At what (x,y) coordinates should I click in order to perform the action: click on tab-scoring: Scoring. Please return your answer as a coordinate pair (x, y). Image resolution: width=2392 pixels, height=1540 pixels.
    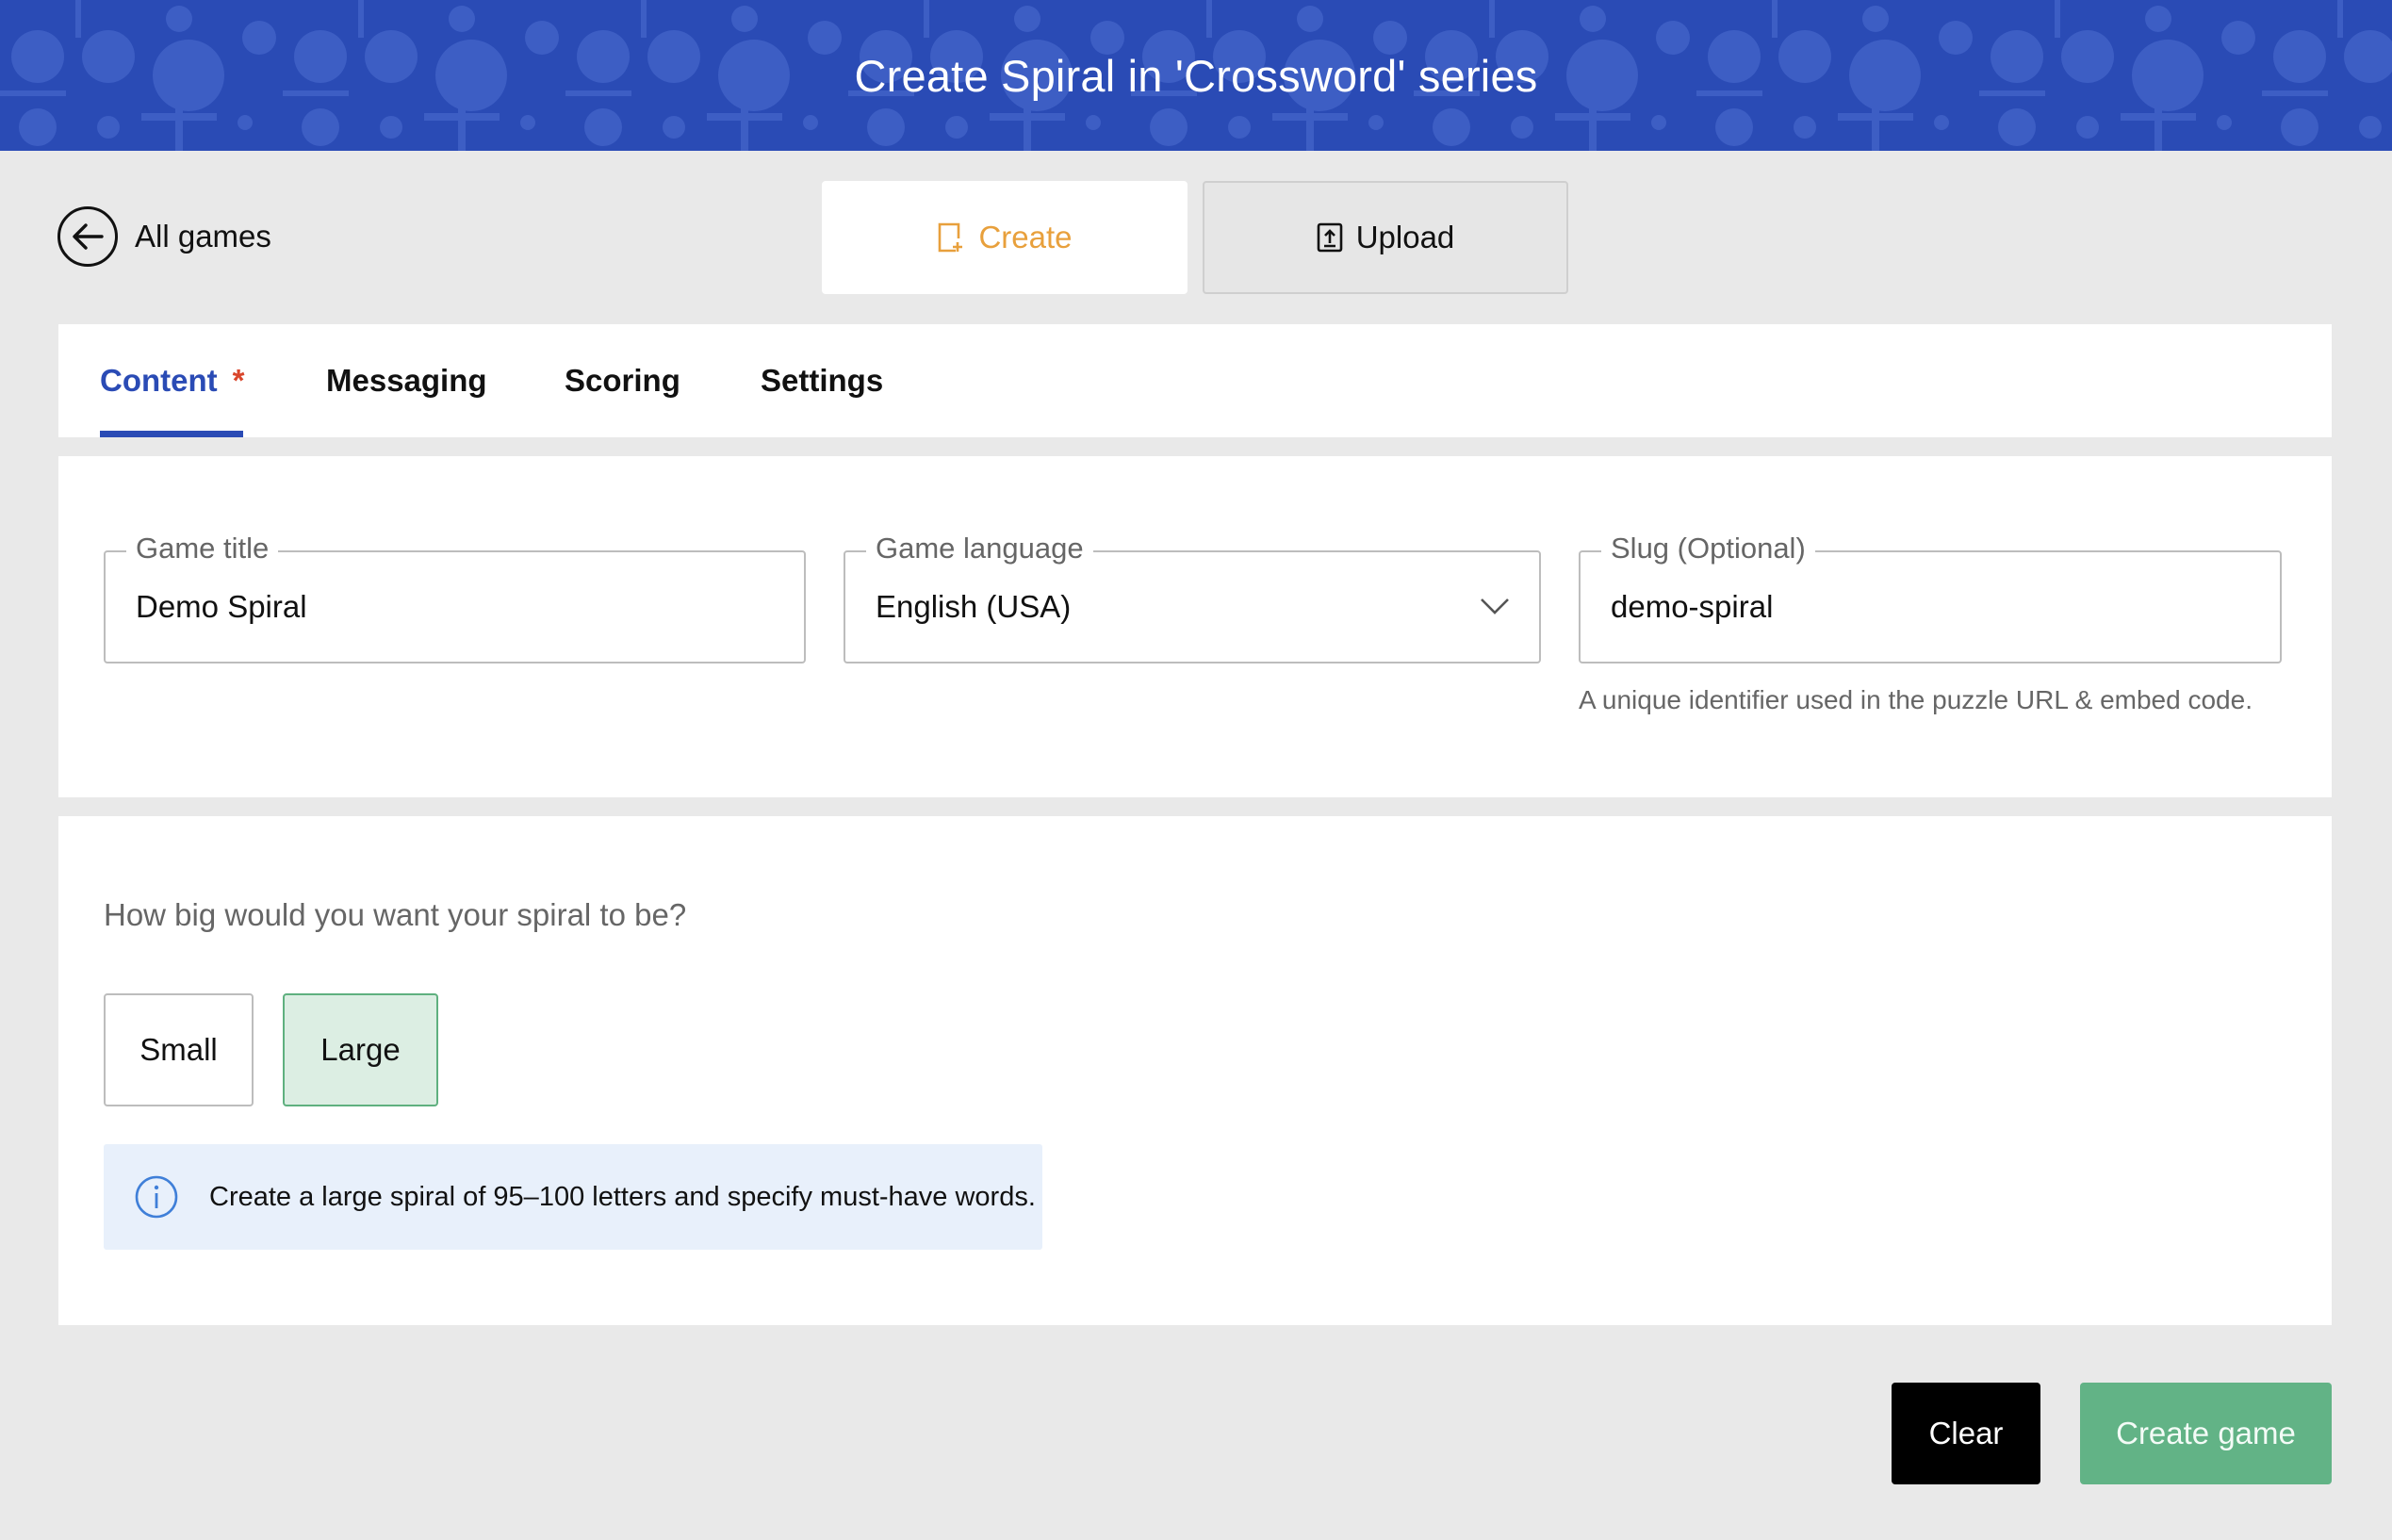
    Looking at the image, I should click on (622, 380).